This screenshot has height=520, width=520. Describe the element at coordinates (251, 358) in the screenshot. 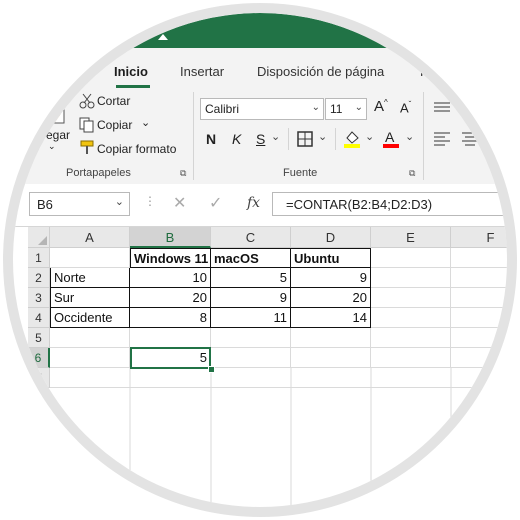

I see `cell-c6` at that location.